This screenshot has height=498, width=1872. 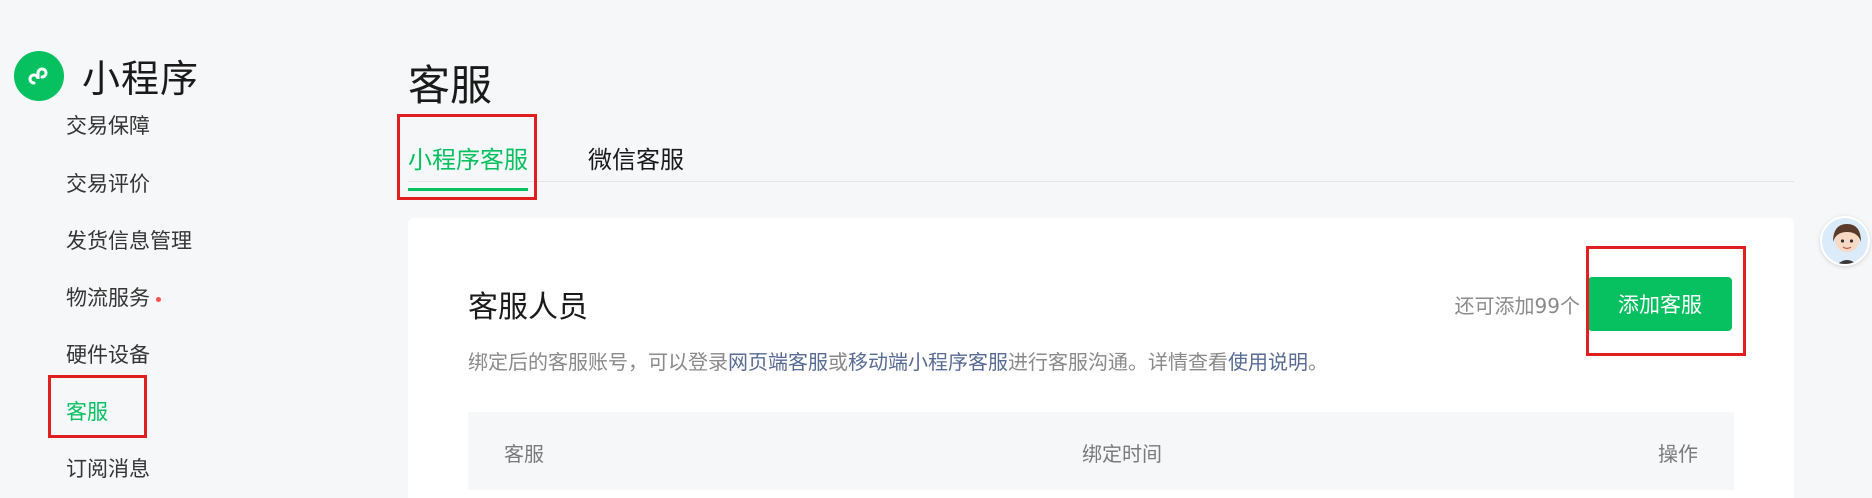 I want to click on sidebar-item-customer-service: 客服, so click(x=87, y=411).